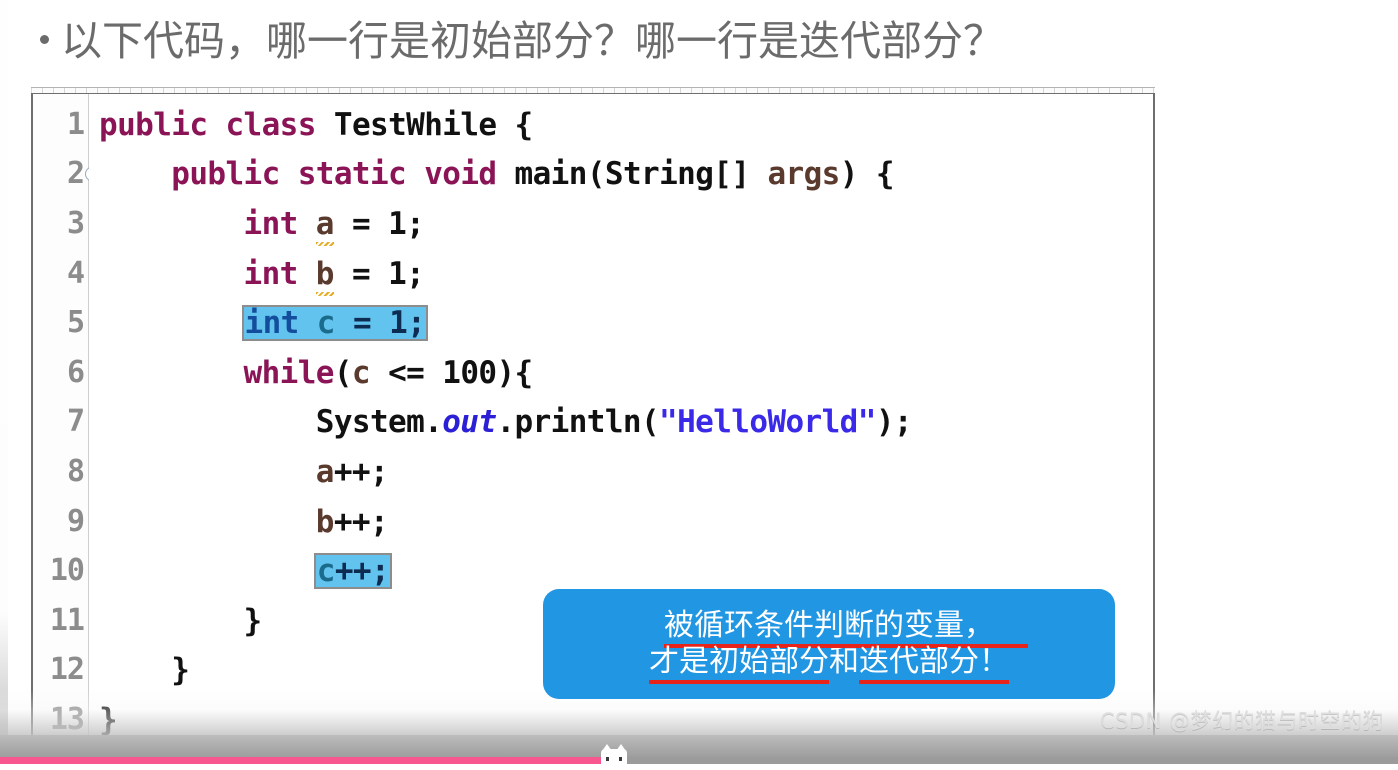  Describe the element at coordinates (352, 174) in the screenshot. I see `token-keyword: static` at that location.